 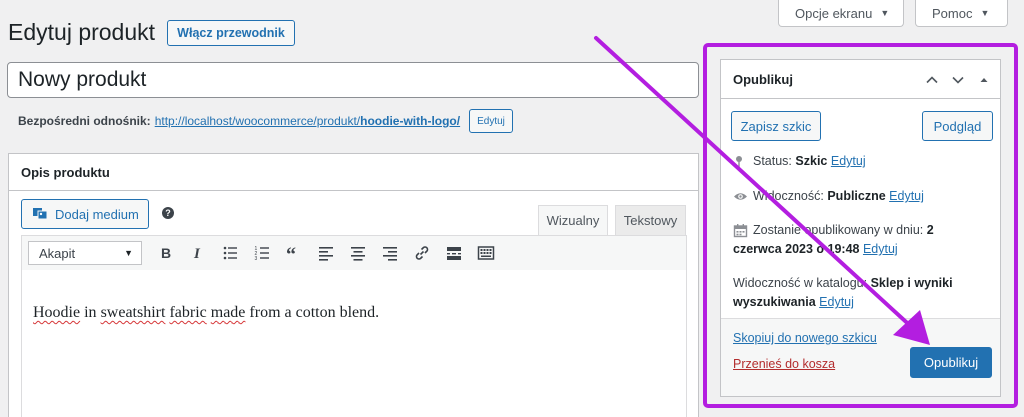 I want to click on schedule-value-line2: czerwca 2023 o 19:48, so click(x=796, y=249).